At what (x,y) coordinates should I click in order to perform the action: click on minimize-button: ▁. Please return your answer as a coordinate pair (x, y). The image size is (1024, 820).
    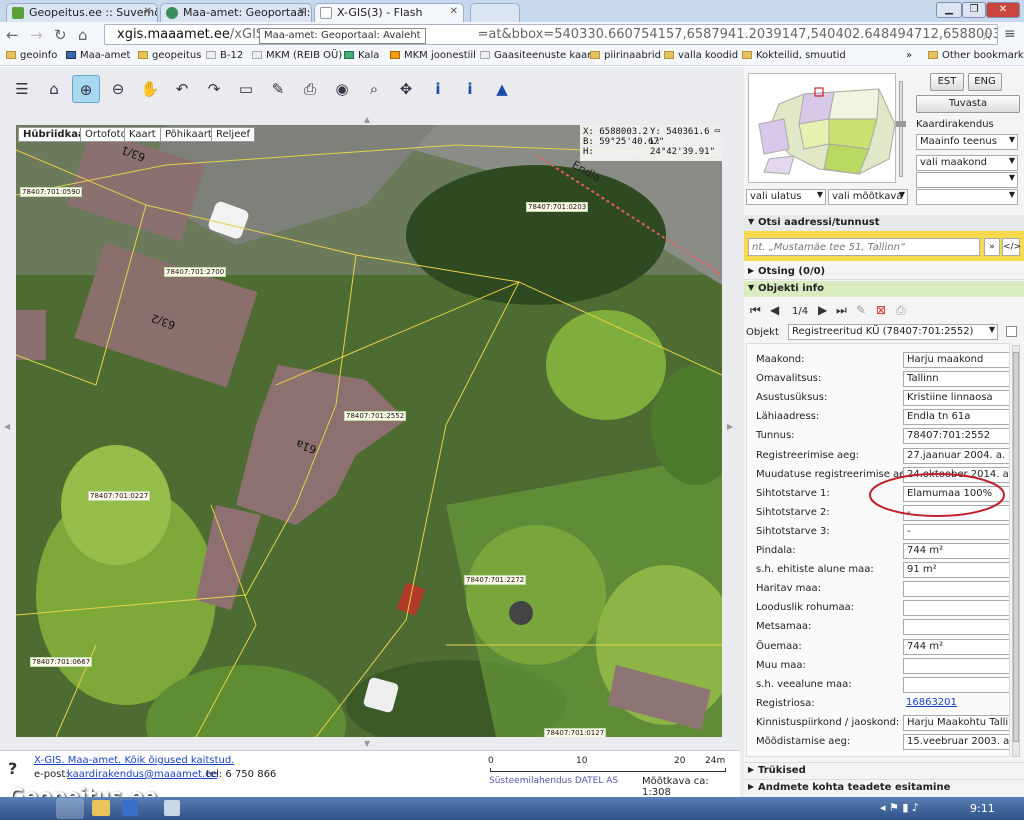
    Looking at the image, I should click on (949, 10).